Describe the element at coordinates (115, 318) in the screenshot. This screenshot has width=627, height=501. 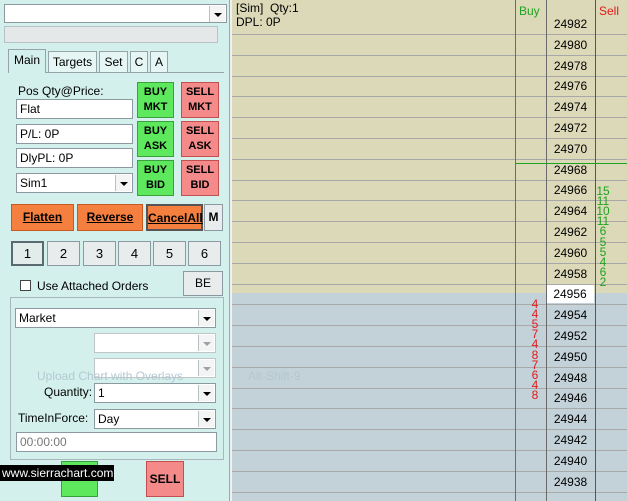
I see `order-type-dropdown: Market` at that location.